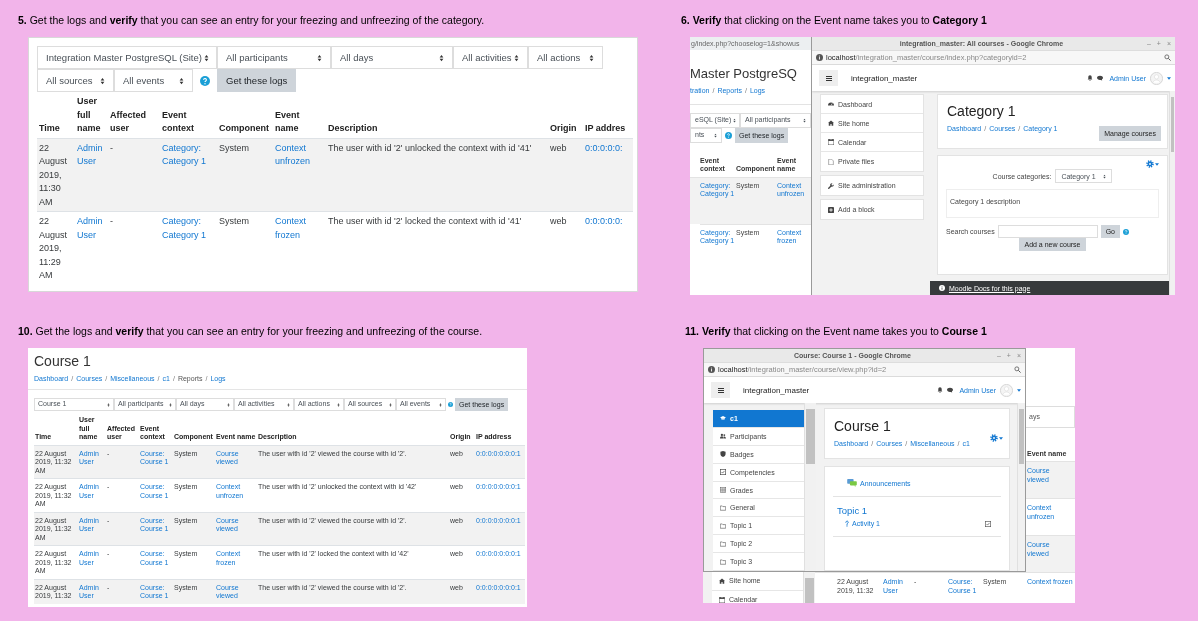 This screenshot has width=1198, height=621. Describe the element at coordinates (565, 57) in the screenshot. I see `dropdown: All actions` at that location.